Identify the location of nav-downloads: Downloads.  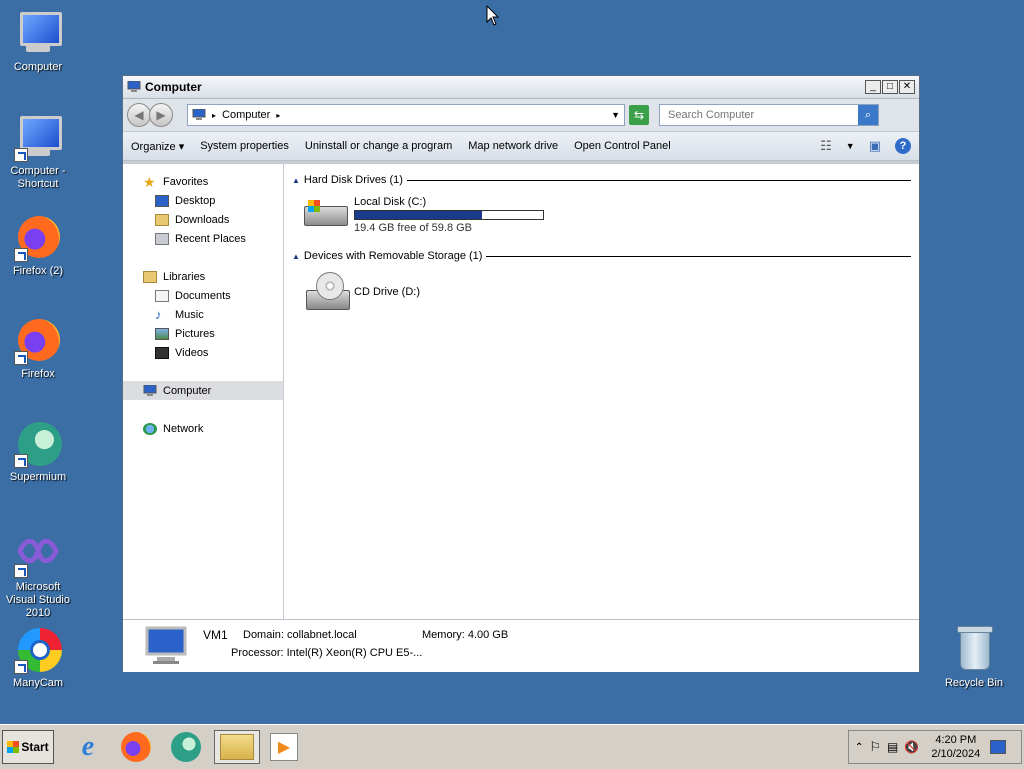
(192, 219).